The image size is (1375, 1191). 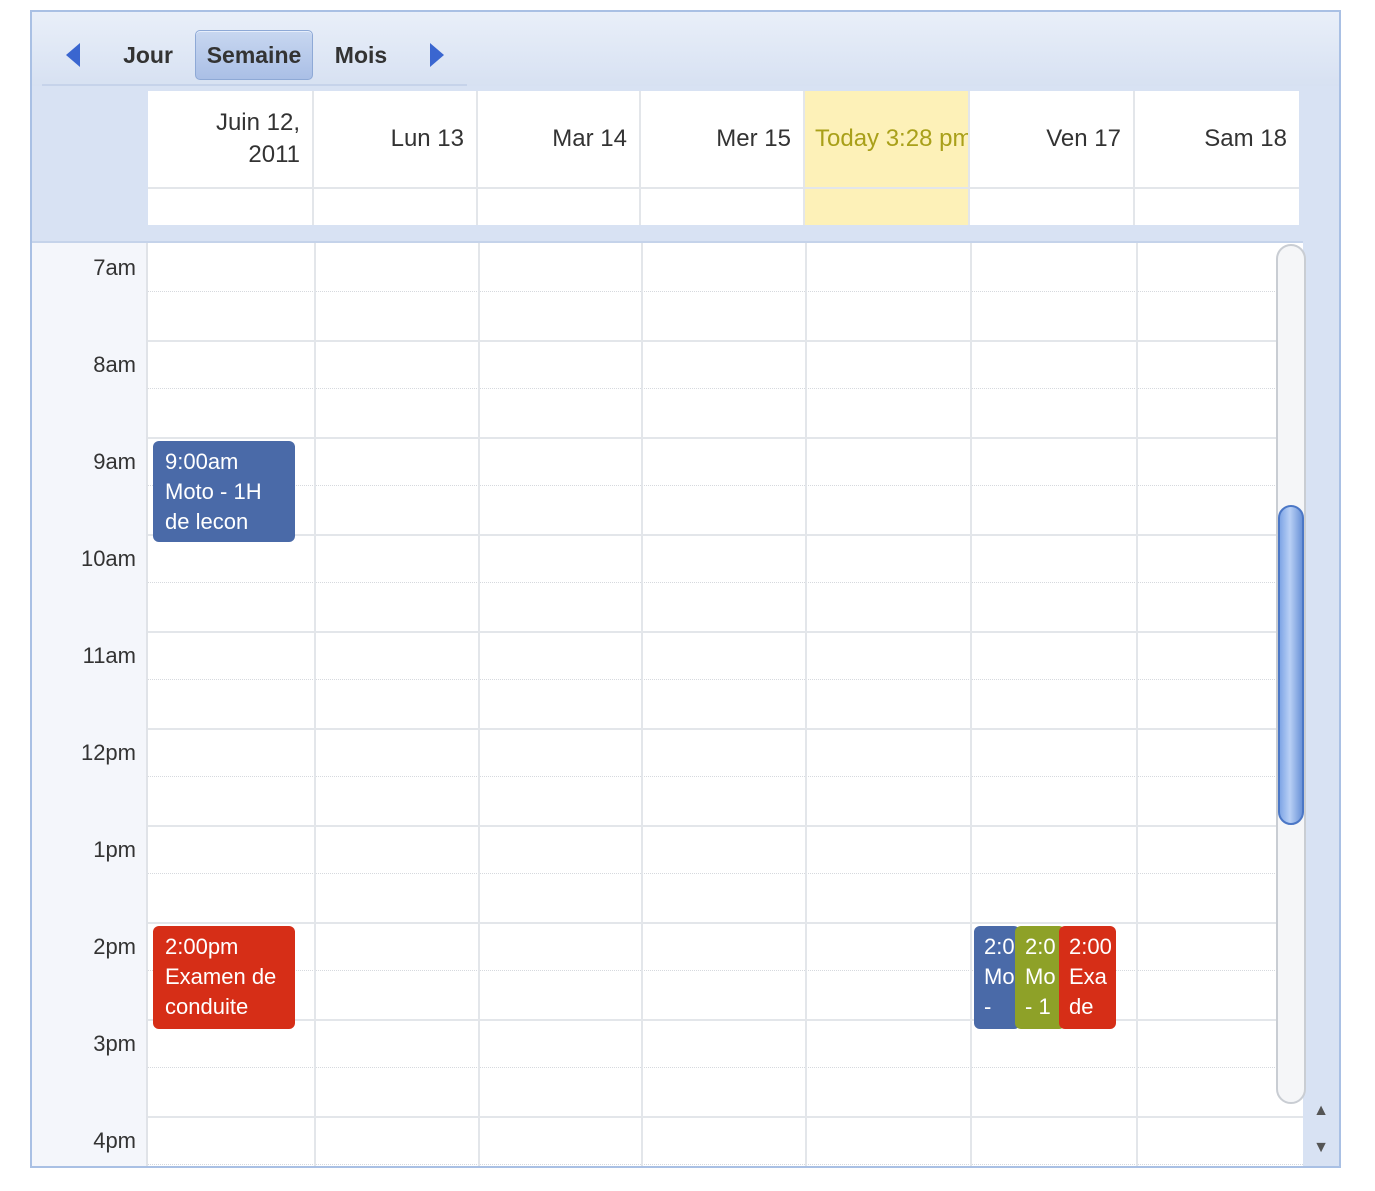 I want to click on view-day-button: Jour, so click(x=148, y=55).